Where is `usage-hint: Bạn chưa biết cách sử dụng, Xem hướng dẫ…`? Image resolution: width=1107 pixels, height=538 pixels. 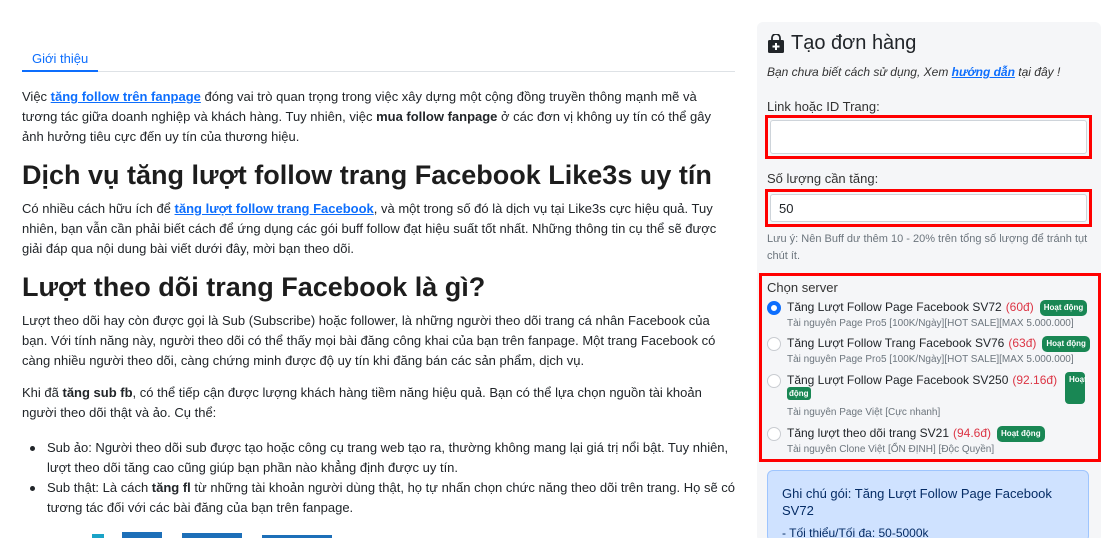
usage-hint: Bạn chưa biết cách sử dụng, Xem hướng dẫ… is located at coordinates (914, 72).